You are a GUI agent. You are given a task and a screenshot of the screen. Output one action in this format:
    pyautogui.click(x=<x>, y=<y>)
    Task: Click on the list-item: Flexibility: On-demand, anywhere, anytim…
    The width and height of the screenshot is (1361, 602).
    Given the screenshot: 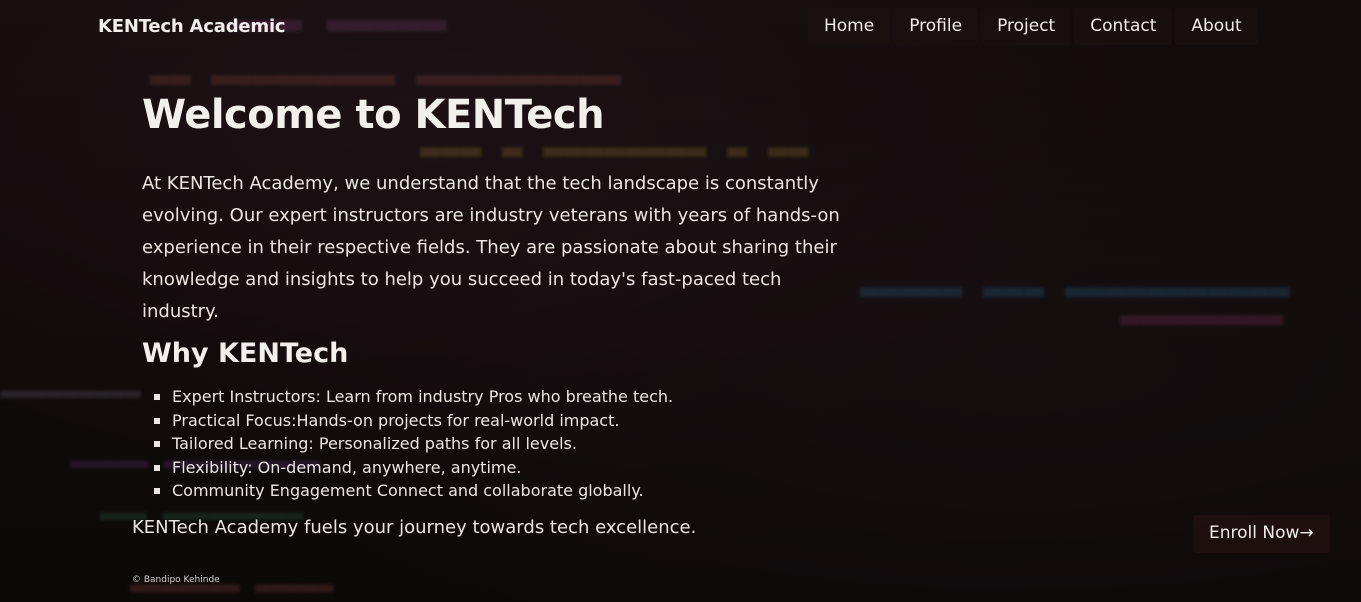 What is the action you would take?
    pyautogui.click(x=412, y=468)
    